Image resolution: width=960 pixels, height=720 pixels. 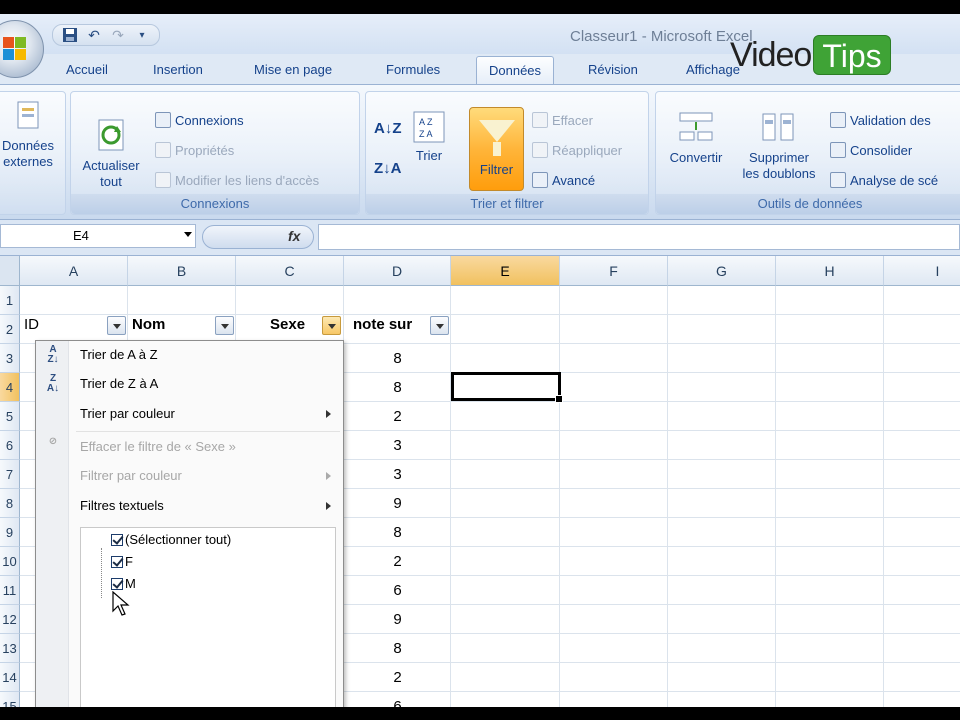 I want to click on remove-duplicates-button: Supprimer les doublons, so click(x=779, y=146).